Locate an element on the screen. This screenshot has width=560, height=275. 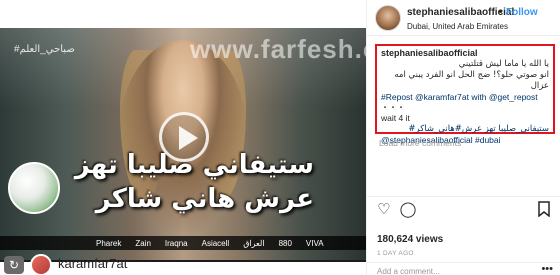
play-icon is located at coordinates (184, 137).